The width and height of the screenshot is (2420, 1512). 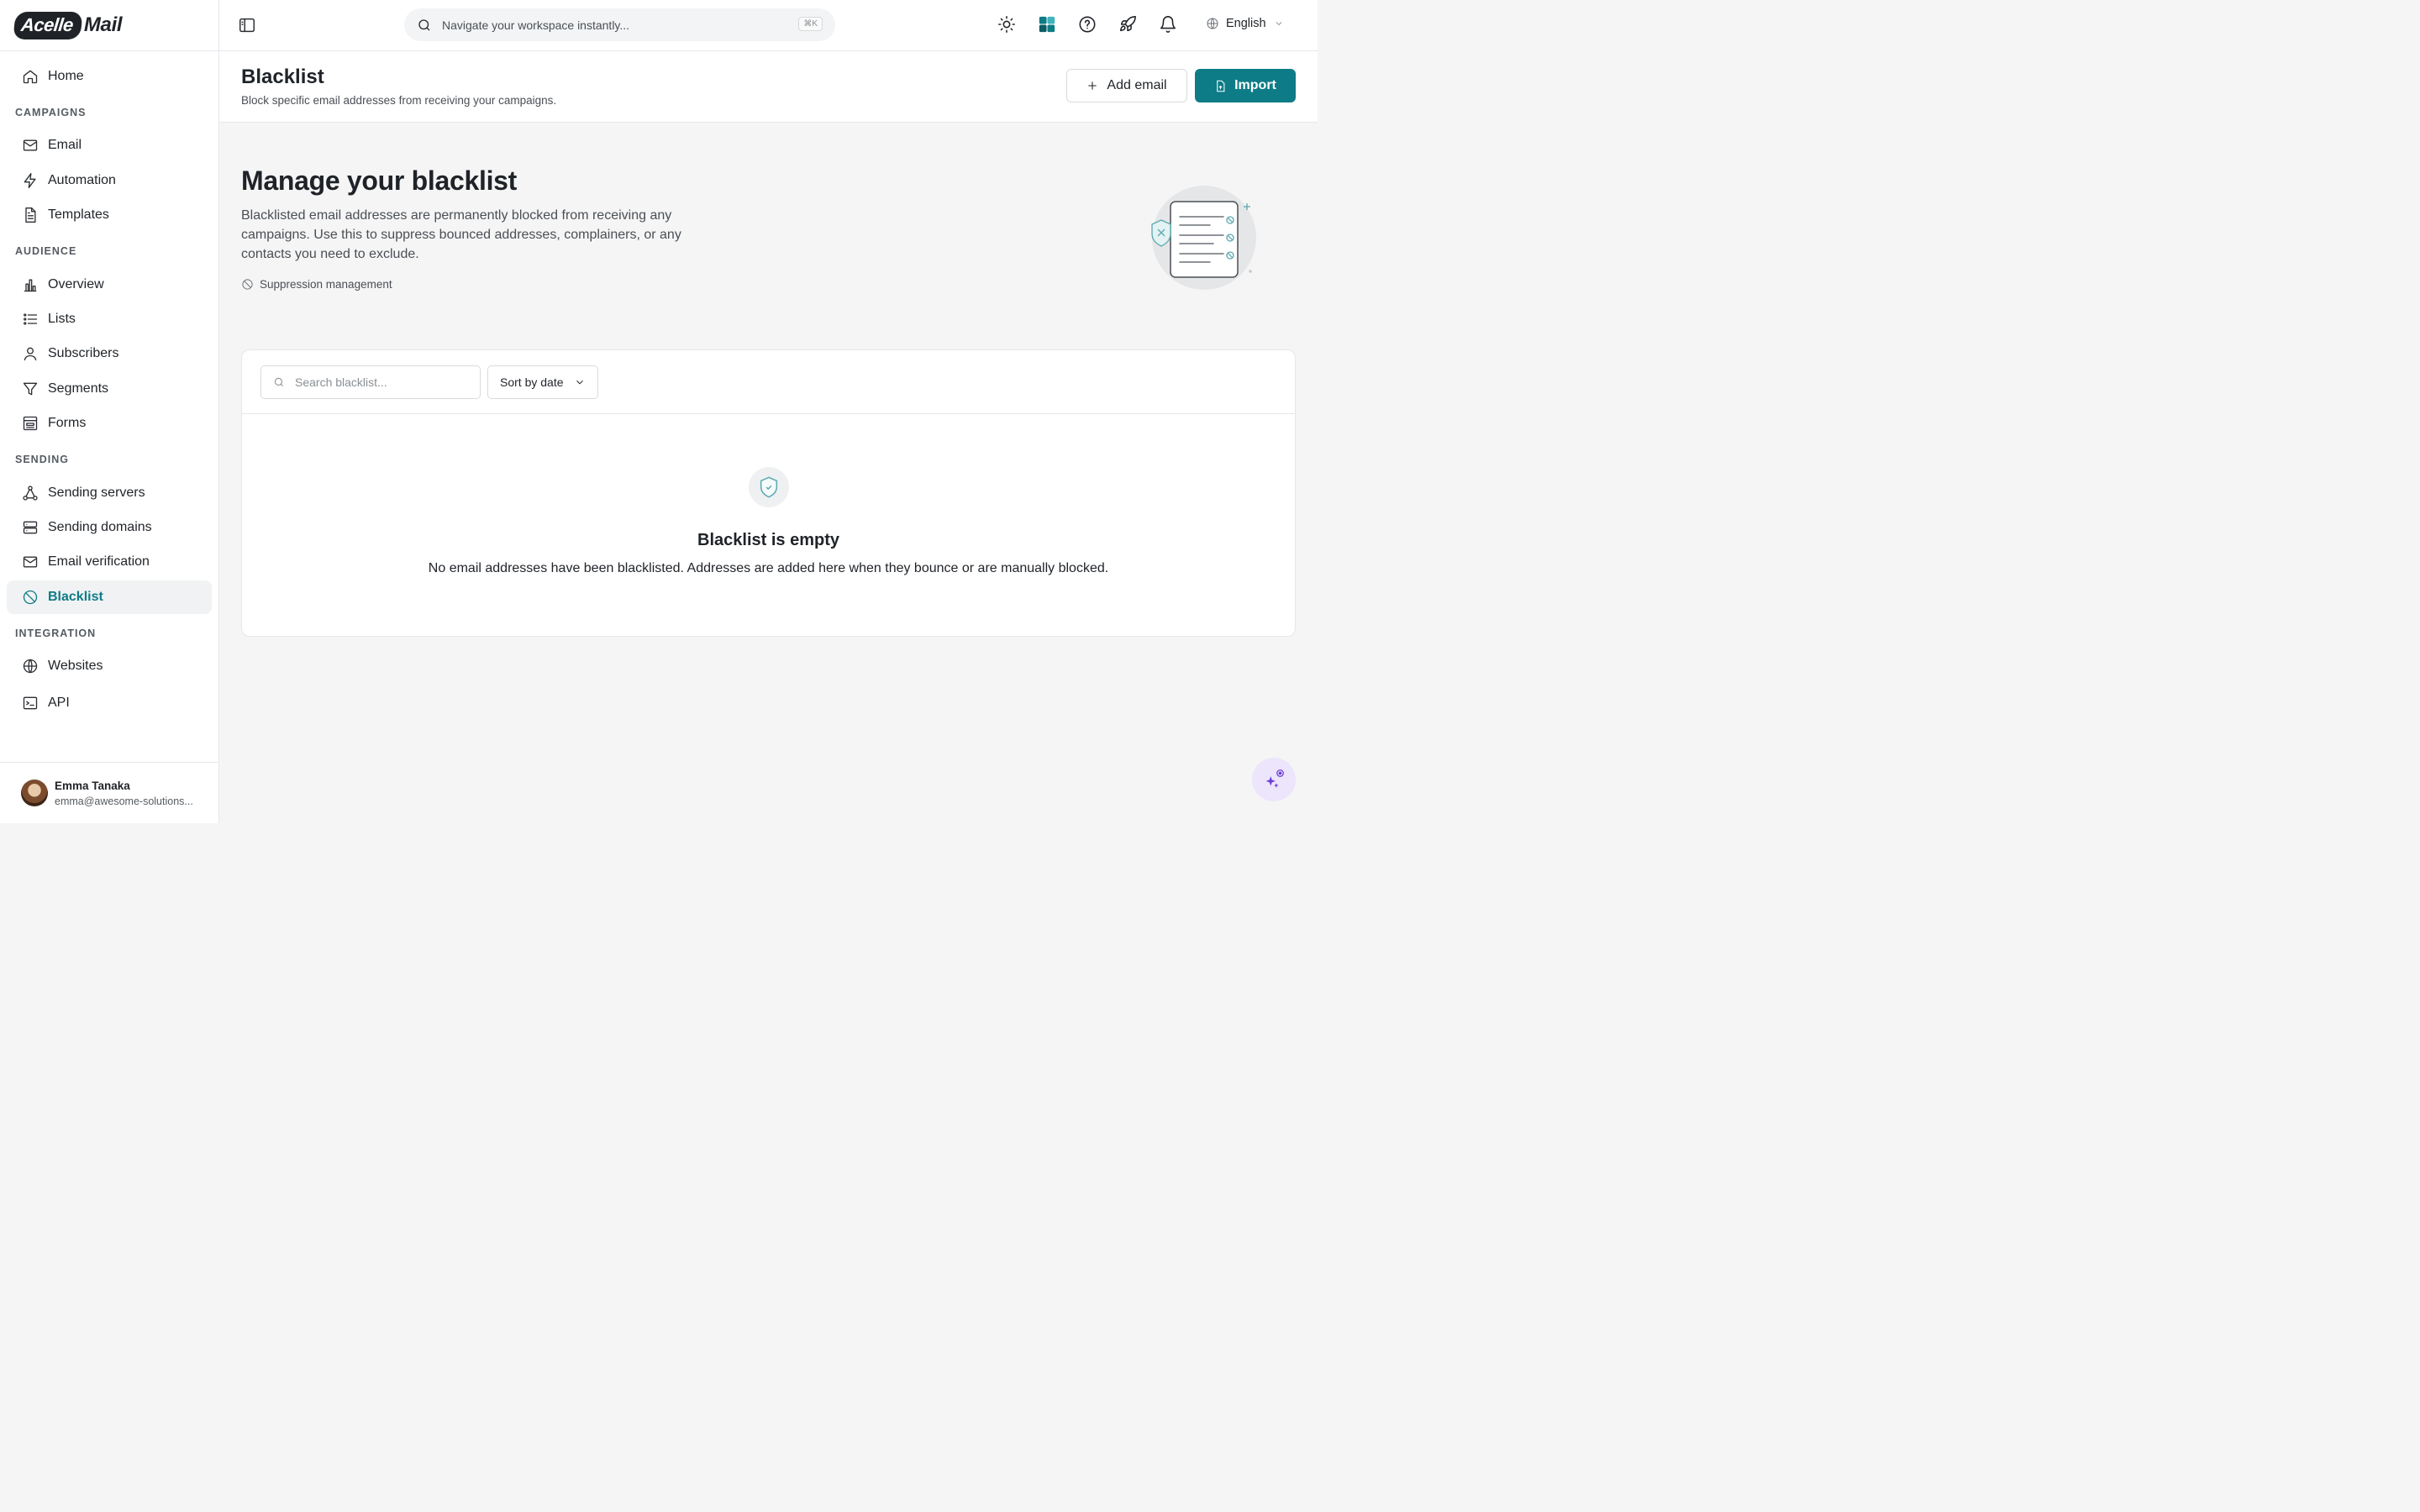 What do you see at coordinates (30, 319) in the screenshot?
I see `list-icon` at bounding box center [30, 319].